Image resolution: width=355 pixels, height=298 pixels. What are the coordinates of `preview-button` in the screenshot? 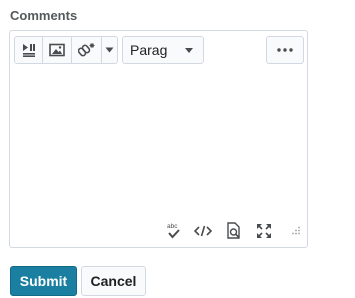 It's located at (234, 231).